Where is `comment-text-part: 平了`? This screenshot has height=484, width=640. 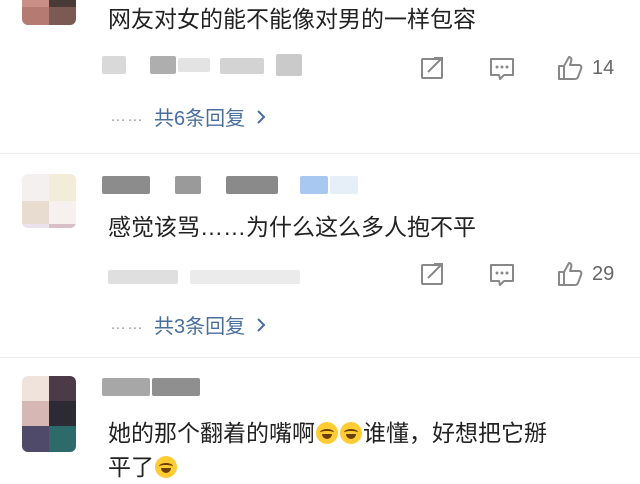
comment-text-part: 平了 is located at coordinates (131, 467).